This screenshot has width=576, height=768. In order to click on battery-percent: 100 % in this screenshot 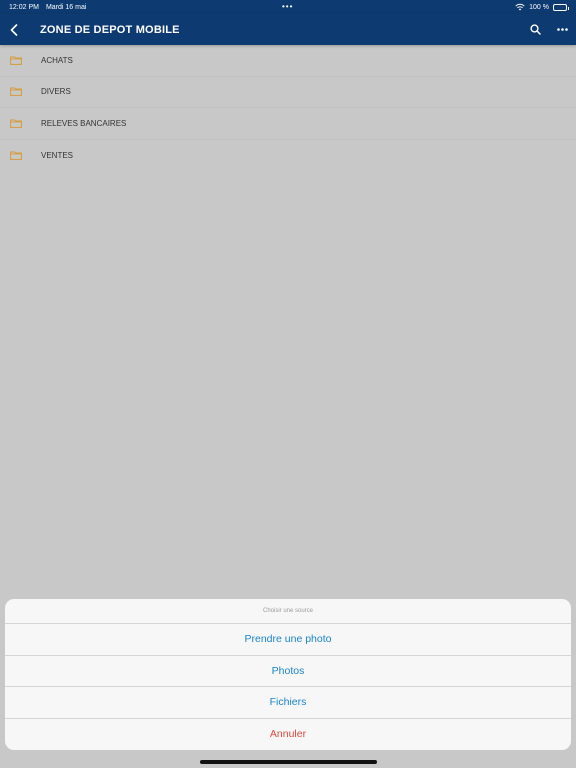, I will do `click(539, 7)`.